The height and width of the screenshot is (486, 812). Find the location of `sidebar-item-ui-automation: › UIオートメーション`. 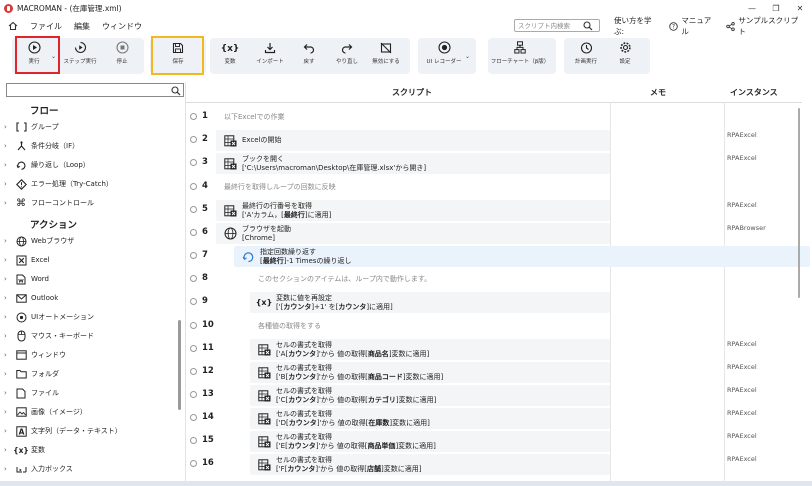

sidebar-item-ui-automation: › UIオートメーション is located at coordinates (49, 317).